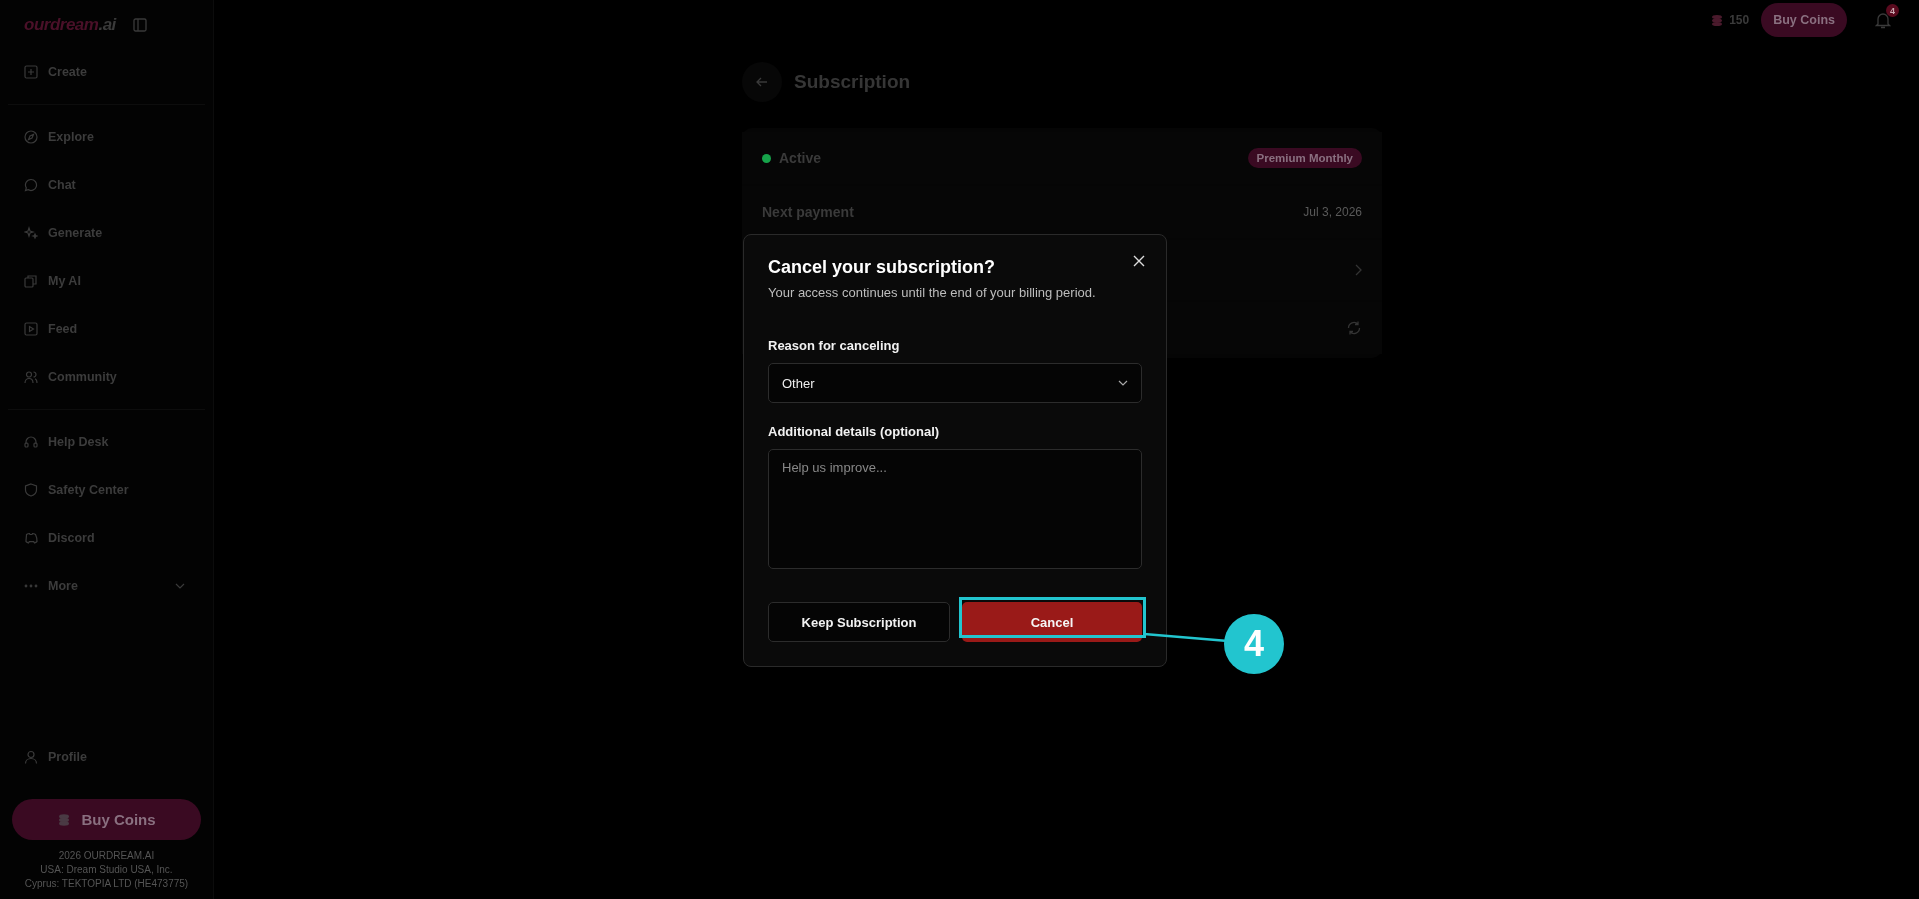 The width and height of the screenshot is (1919, 899). What do you see at coordinates (106, 72) in the screenshot?
I see `sidebar-item: Create` at bounding box center [106, 72].